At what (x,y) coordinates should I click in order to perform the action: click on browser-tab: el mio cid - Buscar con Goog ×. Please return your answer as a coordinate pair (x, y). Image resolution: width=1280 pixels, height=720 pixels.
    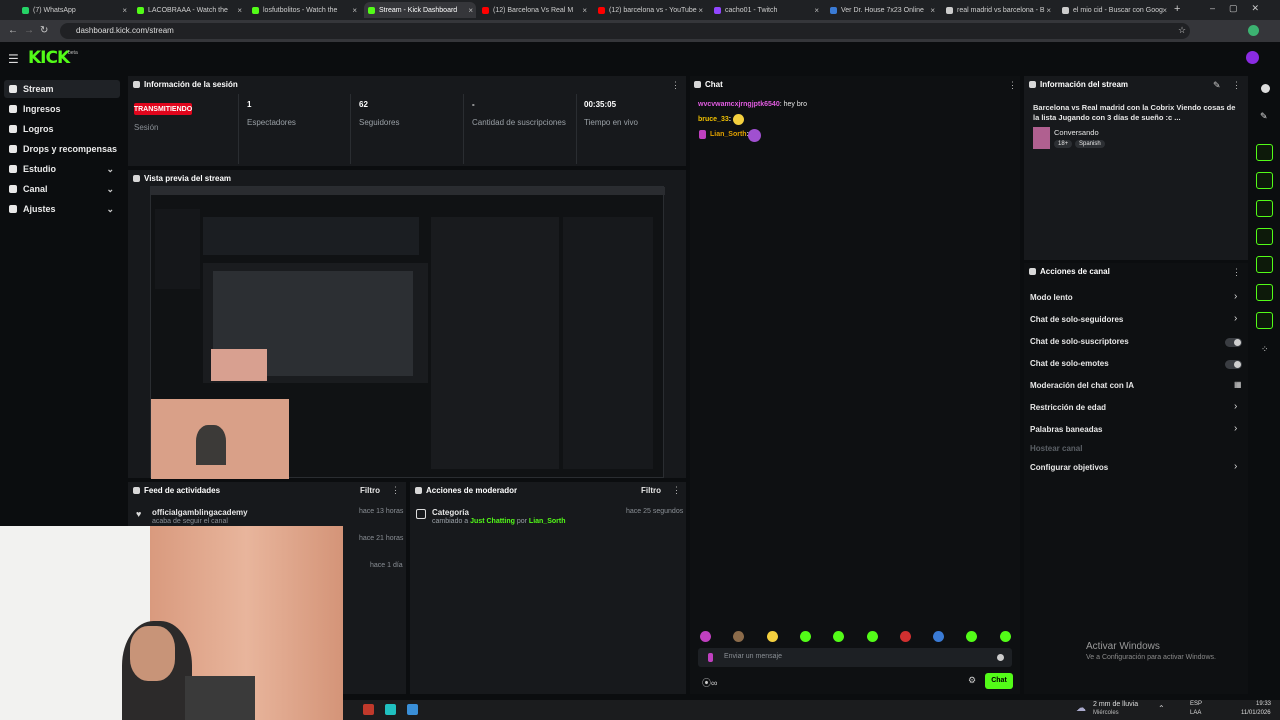
    Looking at the image, I should click on (1114, 10).